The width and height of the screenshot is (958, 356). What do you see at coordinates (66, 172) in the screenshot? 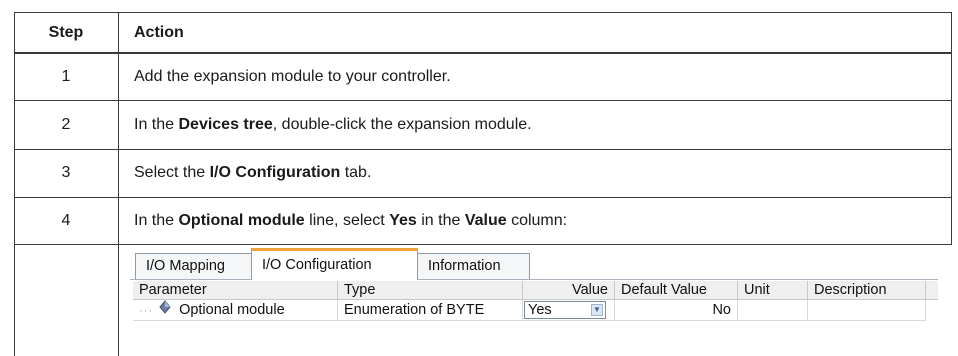
I see `step-number: 3` at bounding box center [66, 172].